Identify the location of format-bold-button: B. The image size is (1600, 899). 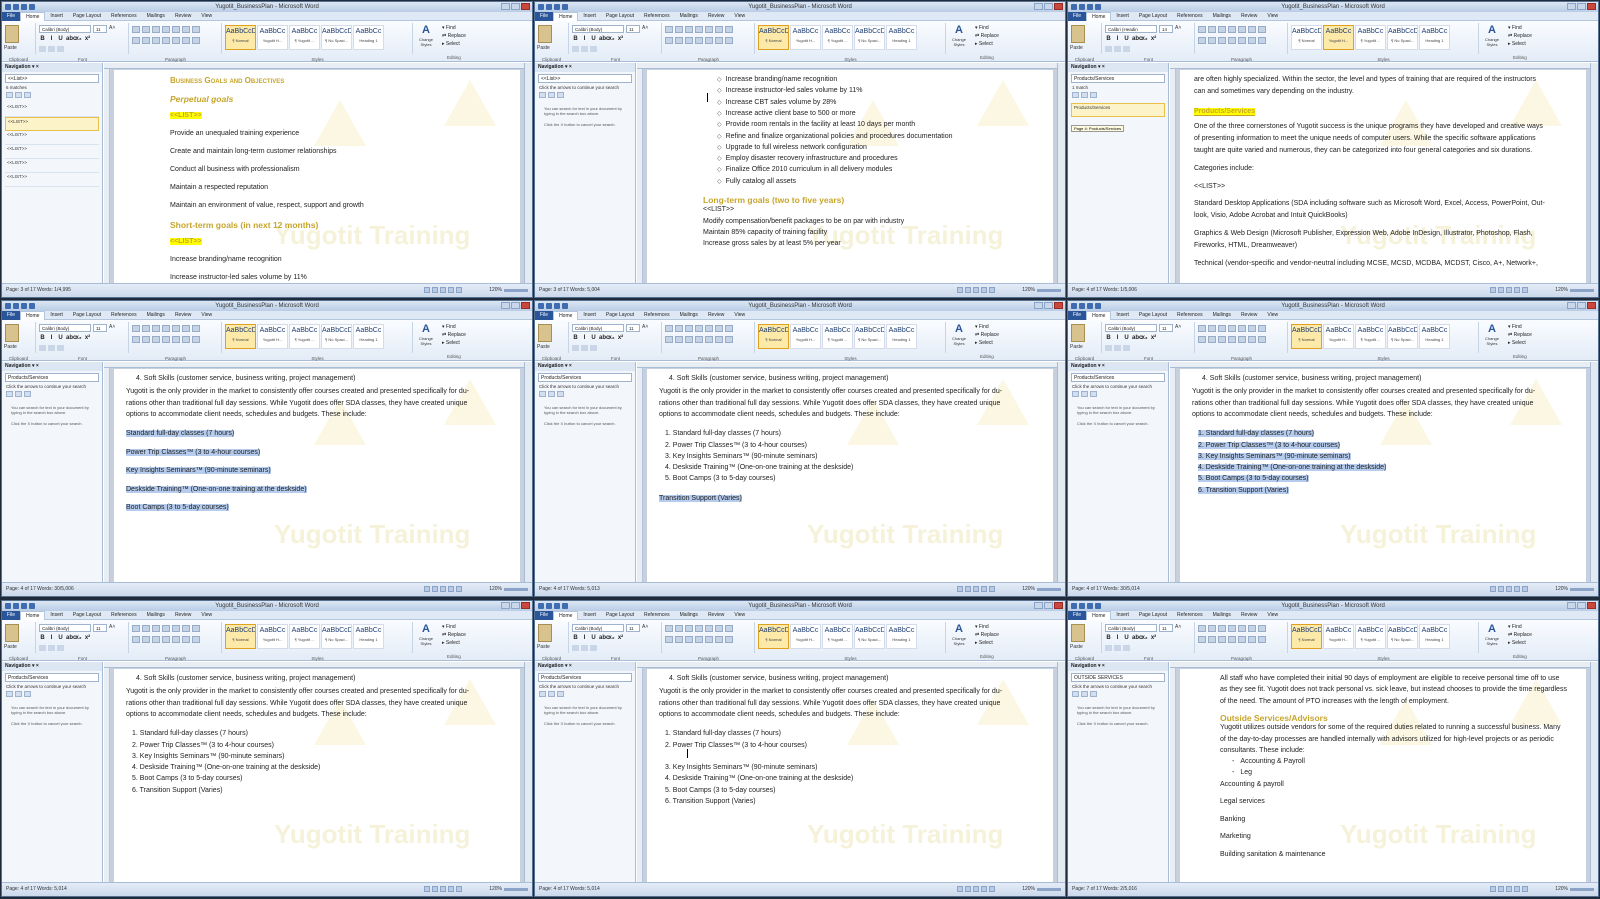
(575, 338).